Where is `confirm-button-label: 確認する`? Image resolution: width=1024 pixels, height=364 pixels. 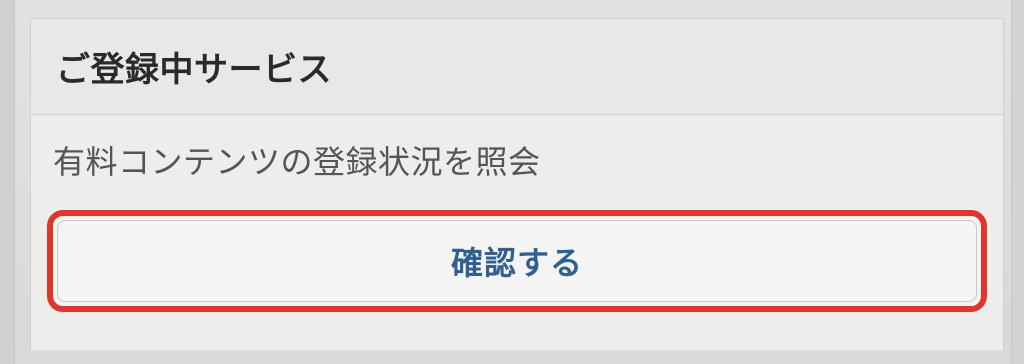
confirm-button-label: 確認する is located at coordinates (516, 263).